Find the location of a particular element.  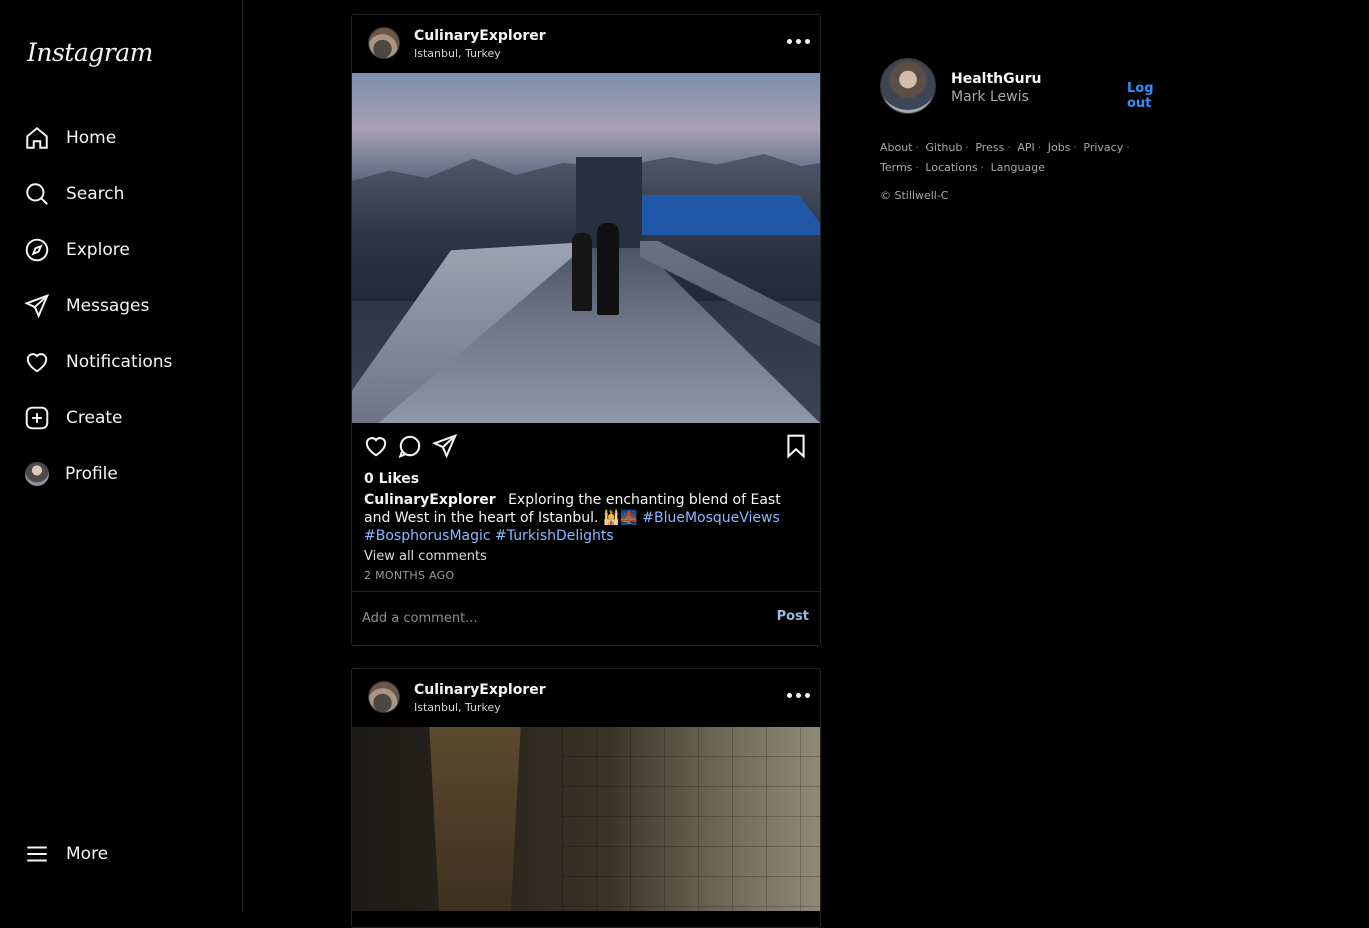

sidebar-item-explore: Explore is located at coordinates (77, 250).